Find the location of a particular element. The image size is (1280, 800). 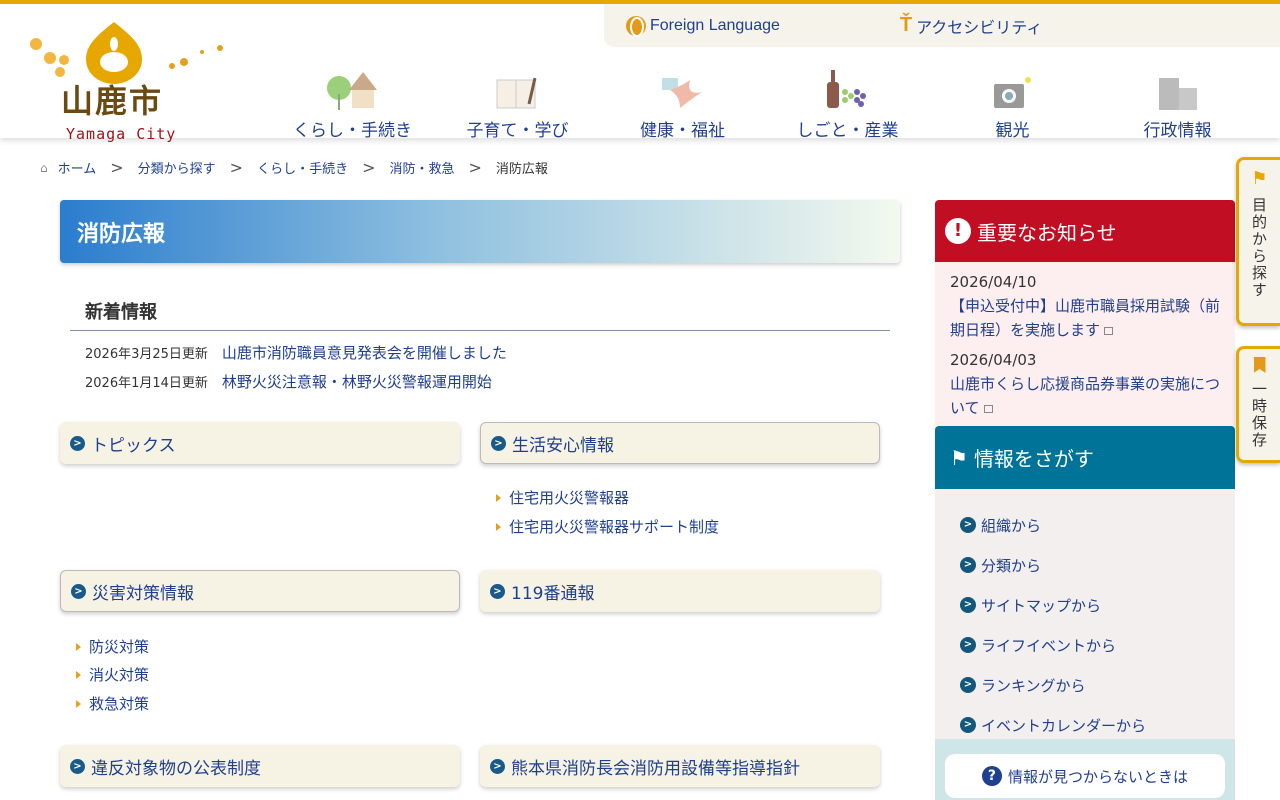

find-info-header: ⚑ 情報をさがす is located at coordinates (1085, 457).